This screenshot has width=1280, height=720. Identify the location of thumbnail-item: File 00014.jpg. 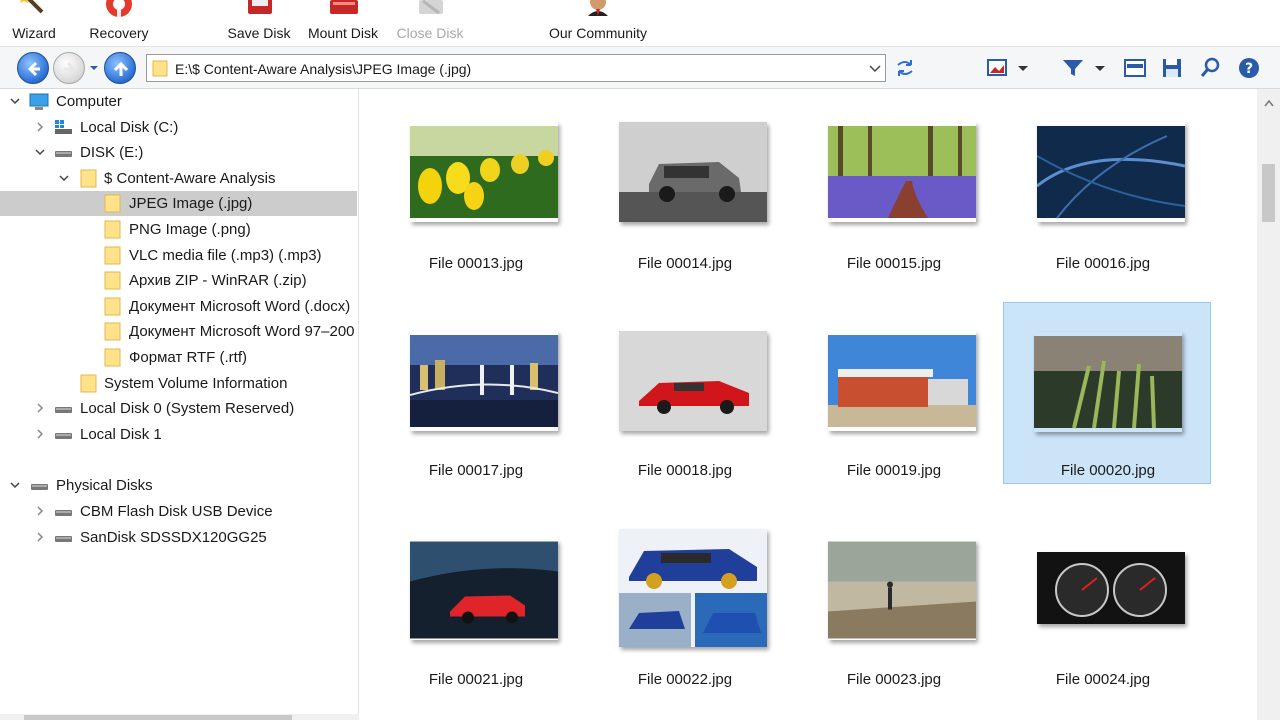
(685, 213).